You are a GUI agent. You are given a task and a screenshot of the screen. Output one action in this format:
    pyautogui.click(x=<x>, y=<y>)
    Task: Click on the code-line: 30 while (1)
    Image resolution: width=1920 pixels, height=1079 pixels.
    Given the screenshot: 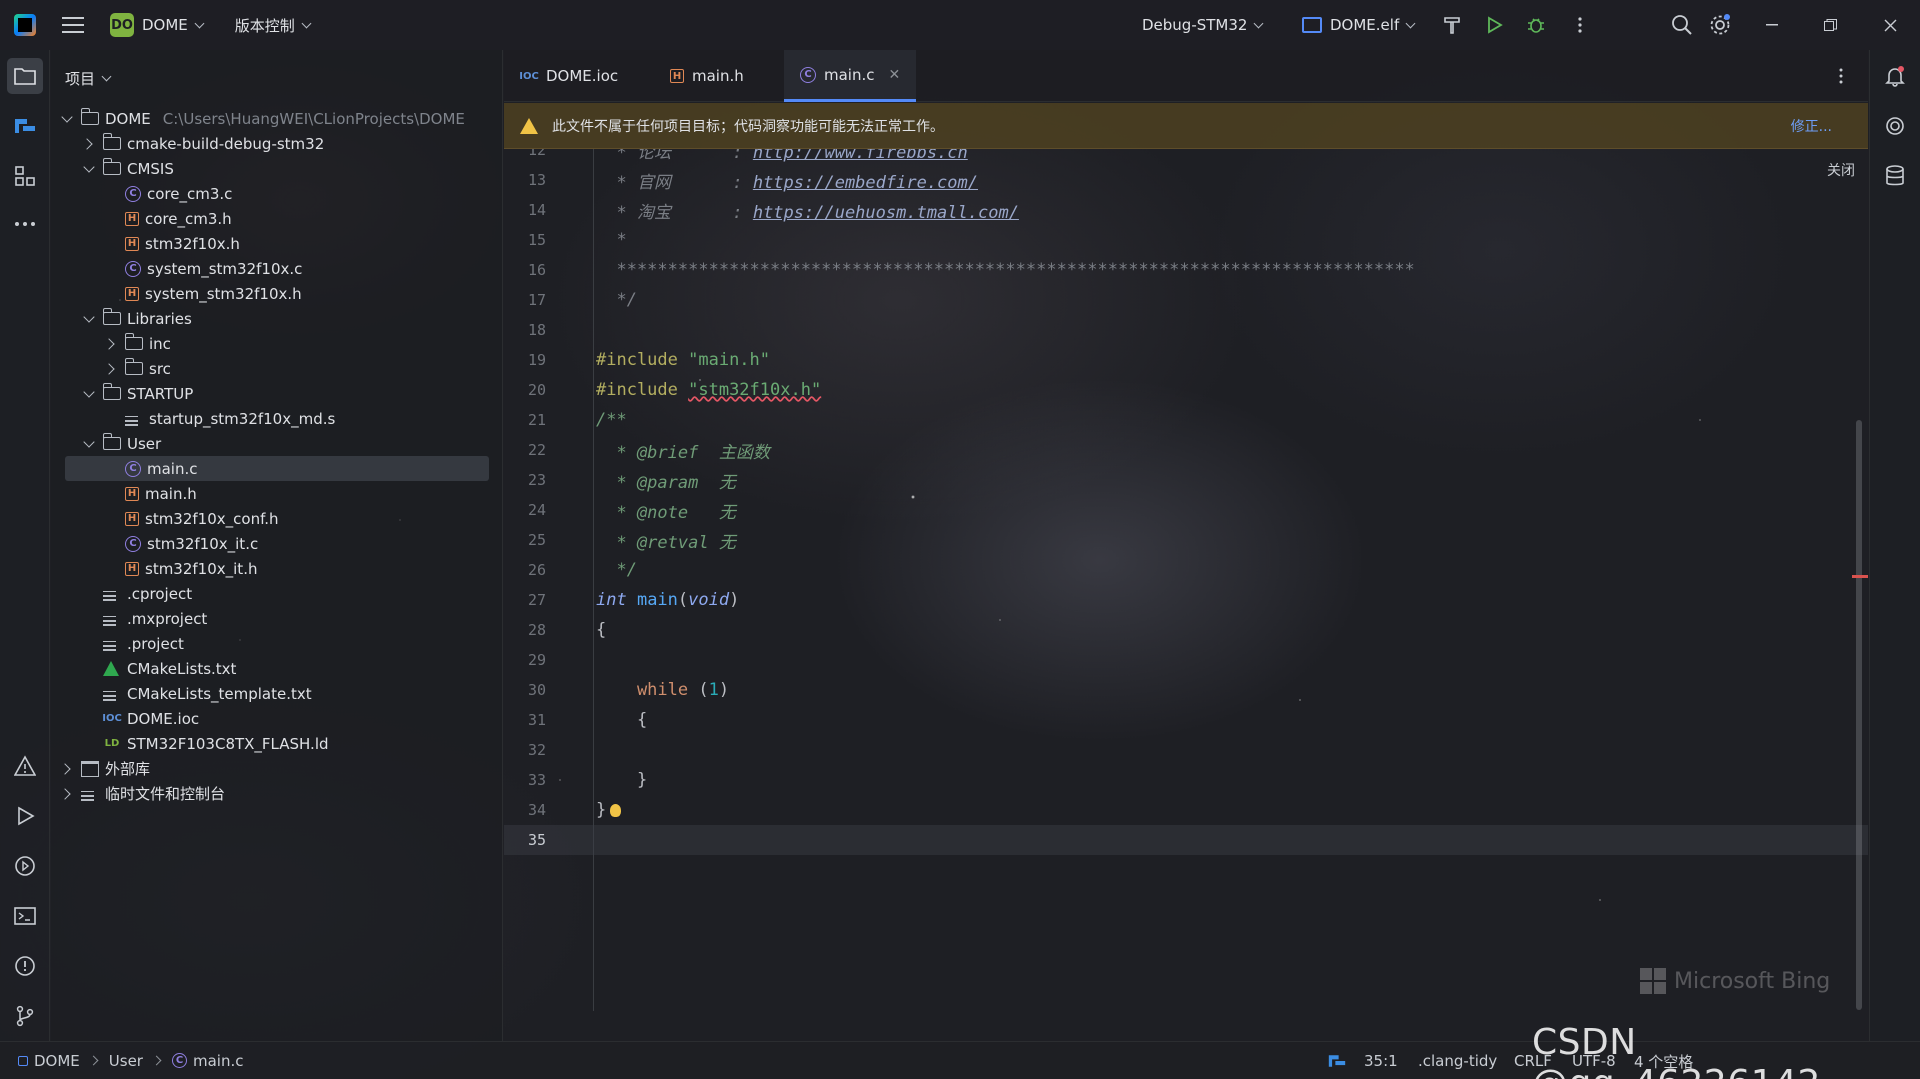 What is the action you would take?
    pyautogui.click(x=1186, y=690)
    